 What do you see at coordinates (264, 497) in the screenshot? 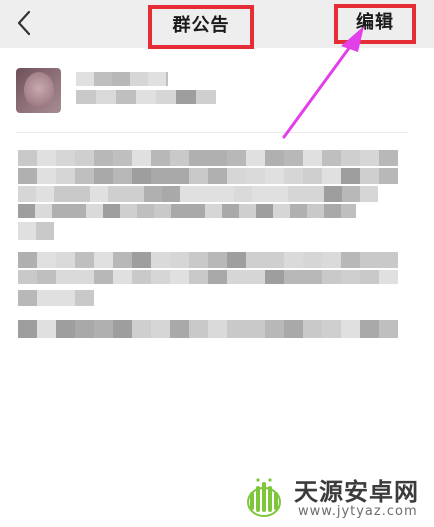
I see `android-logo-icon` at bounding box center [264, 497].